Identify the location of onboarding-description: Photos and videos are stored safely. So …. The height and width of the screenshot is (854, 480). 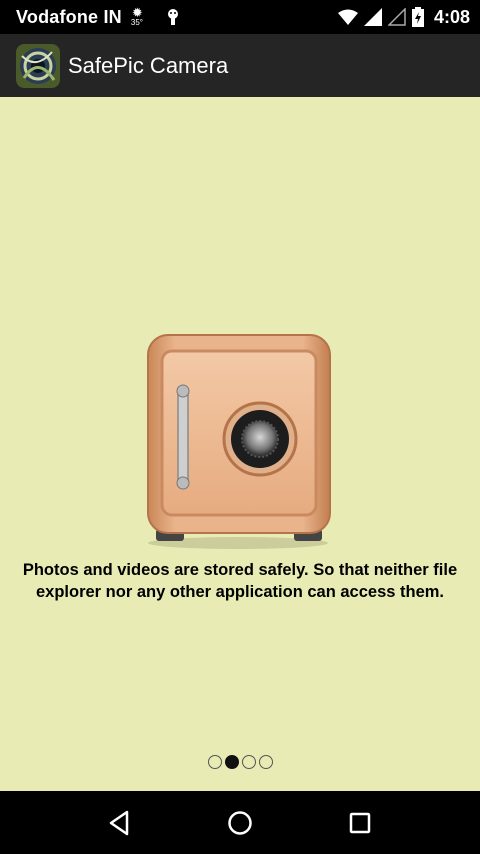
(240, 581).